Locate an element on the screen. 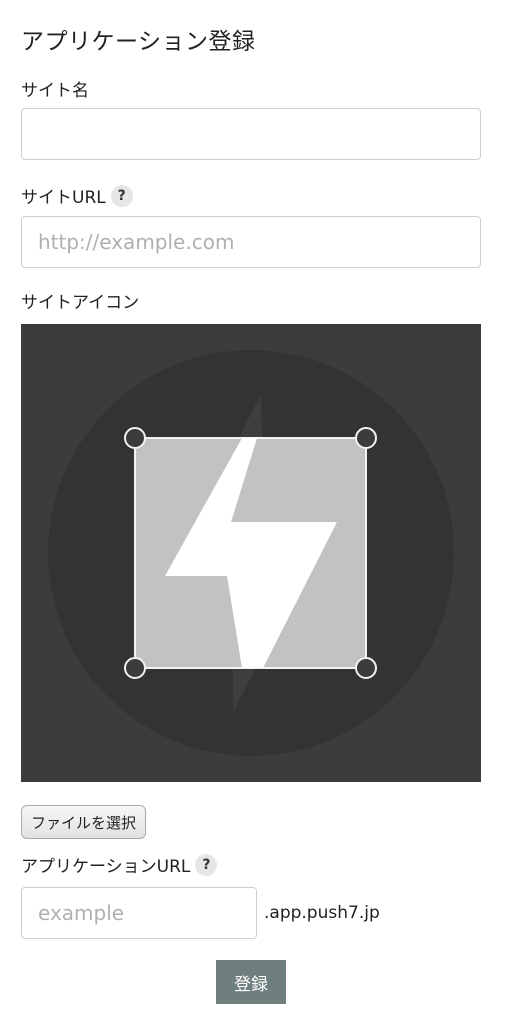  app-url-domain-suffix: .app.push7.jp is located at coordinates (322, 913).